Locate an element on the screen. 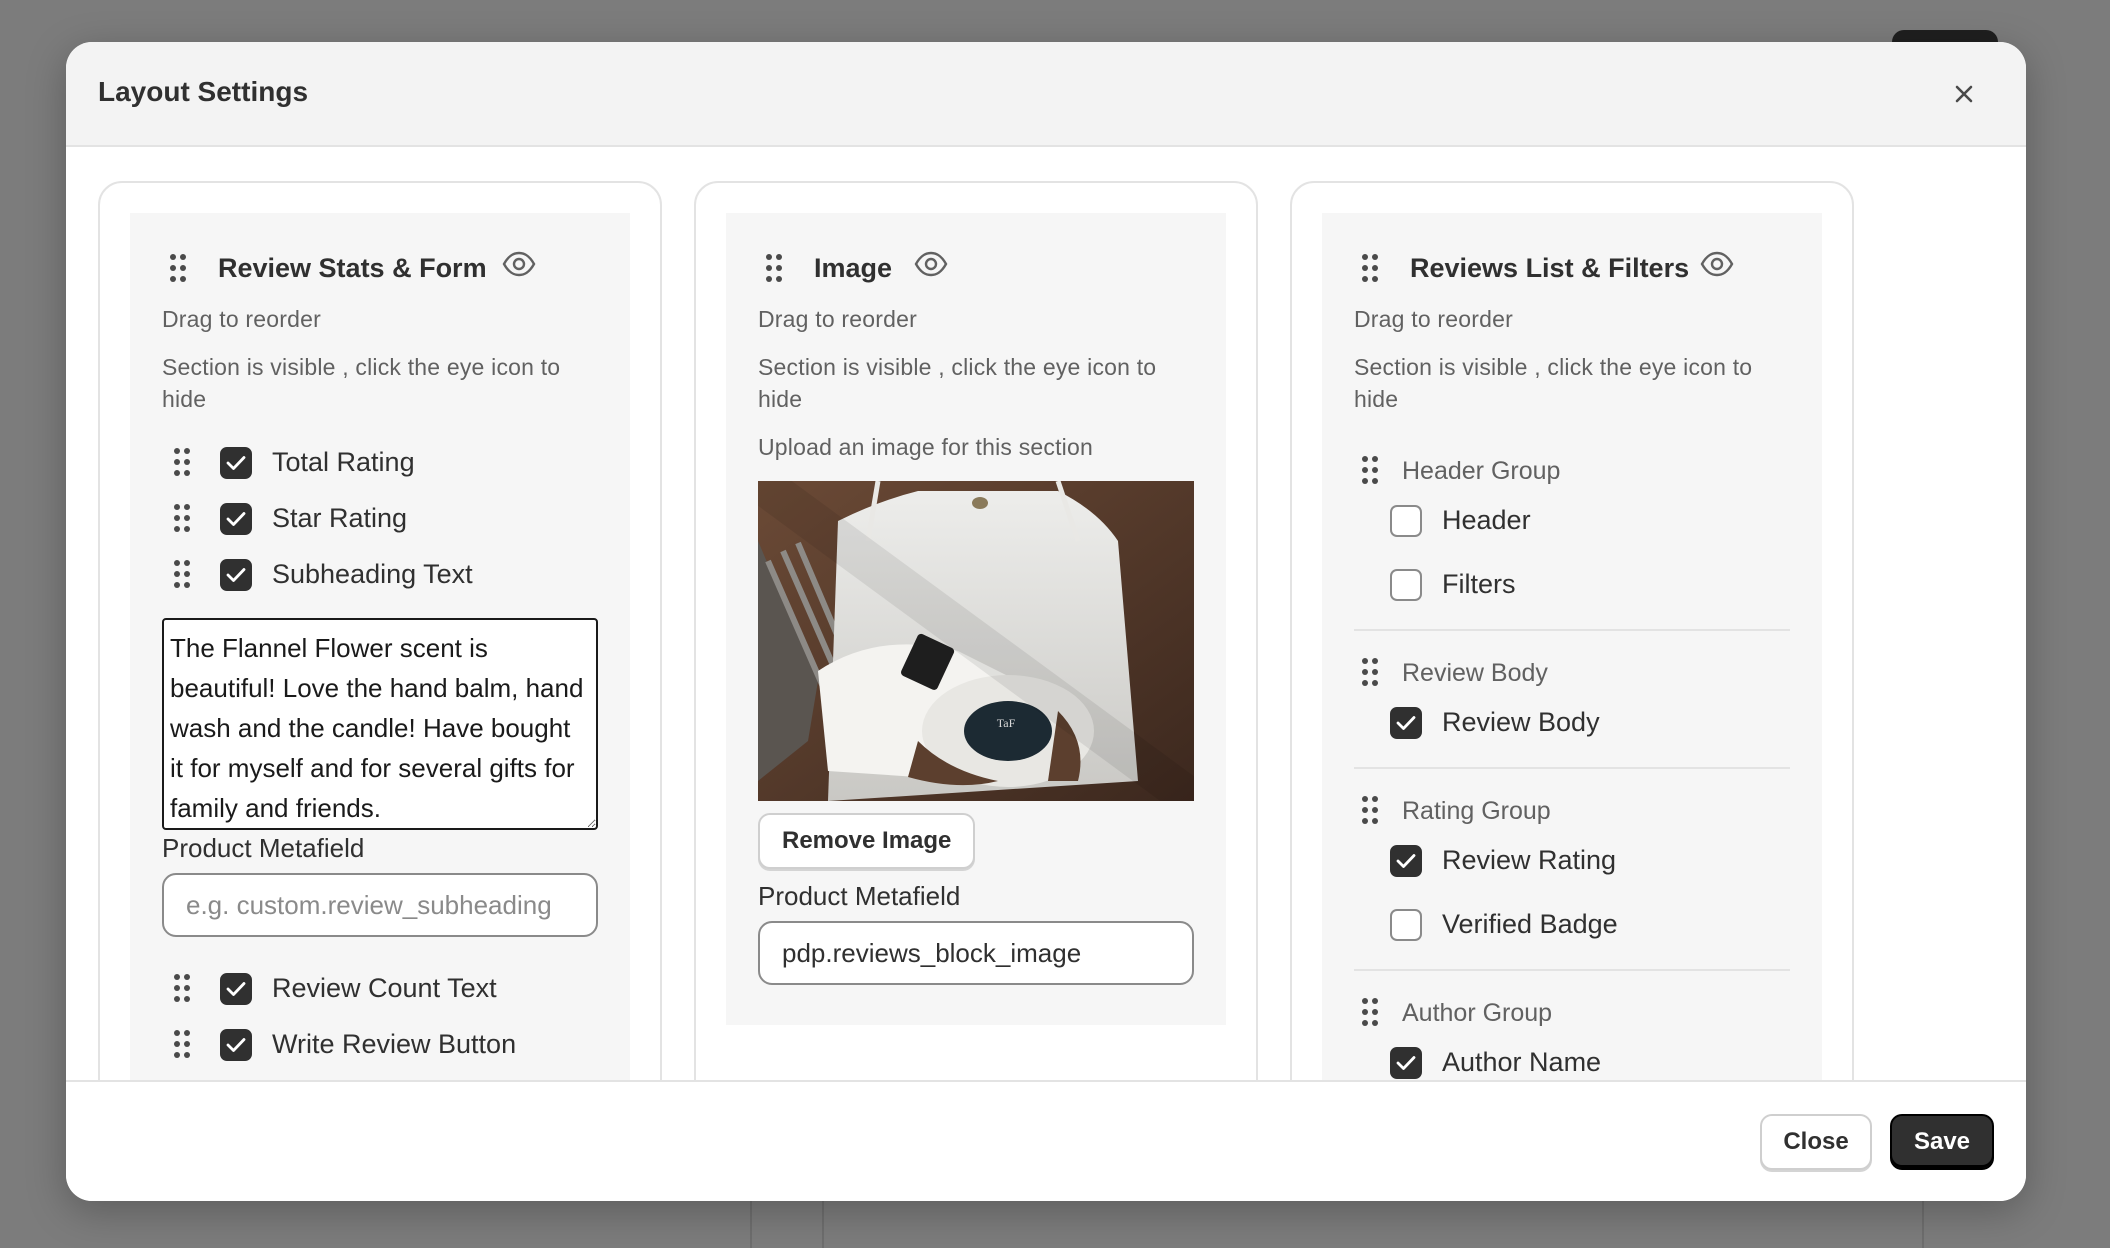 The height and width of the screenshot is (1248, 2110). review-rating-checkbox is located at coordinates (1406, 861).